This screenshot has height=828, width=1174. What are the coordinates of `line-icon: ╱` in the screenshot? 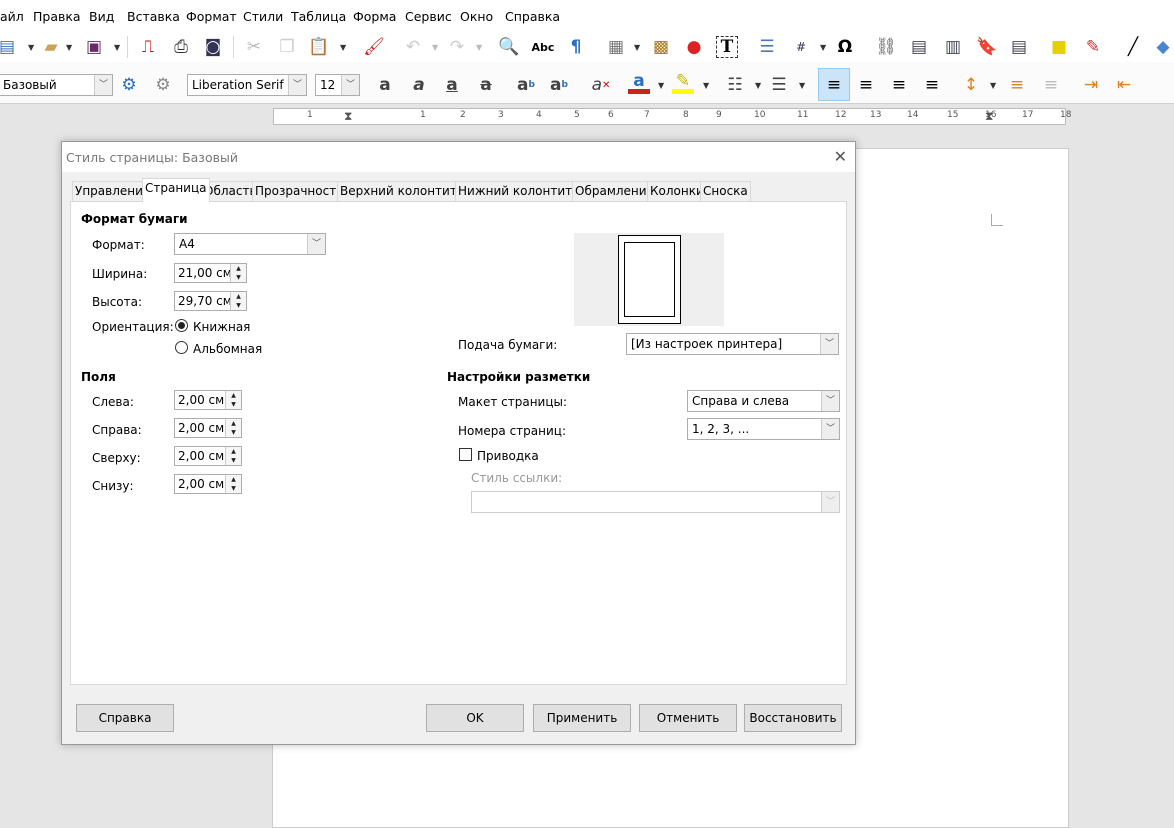 It's located at (1133, 47).